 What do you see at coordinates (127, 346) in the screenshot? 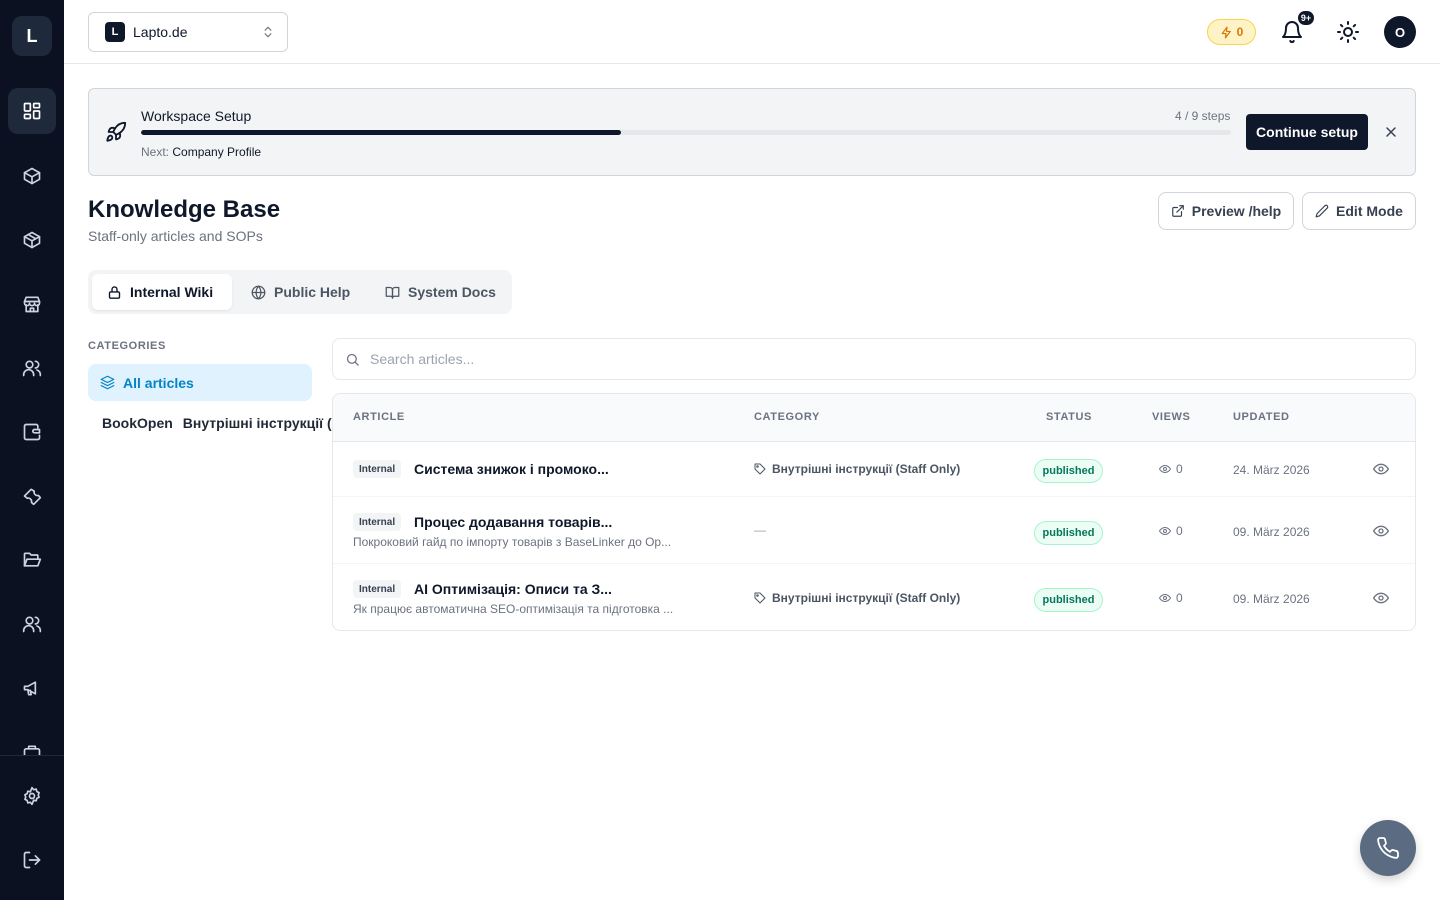
I see `categories-heading: CATEGORIES` at bounding box center [127, 346].